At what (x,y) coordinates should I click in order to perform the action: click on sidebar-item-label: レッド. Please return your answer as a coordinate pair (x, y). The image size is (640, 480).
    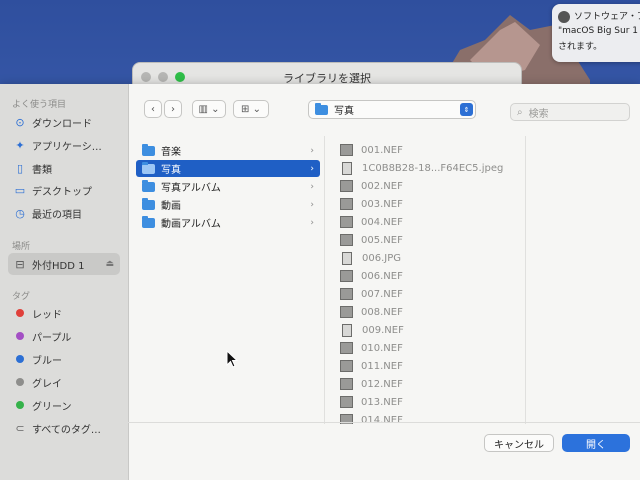
    Looking at the image, I should click on (47, 315).